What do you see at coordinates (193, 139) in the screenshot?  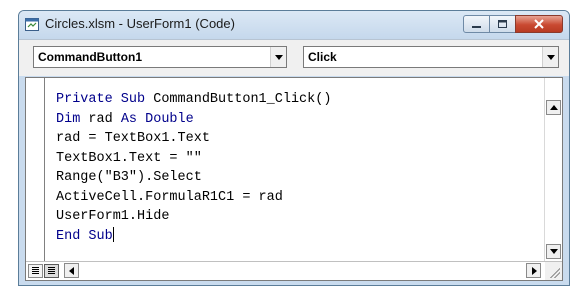 I see `code-line: rad = TextBox1.Text` at bounding box center [193, 139].